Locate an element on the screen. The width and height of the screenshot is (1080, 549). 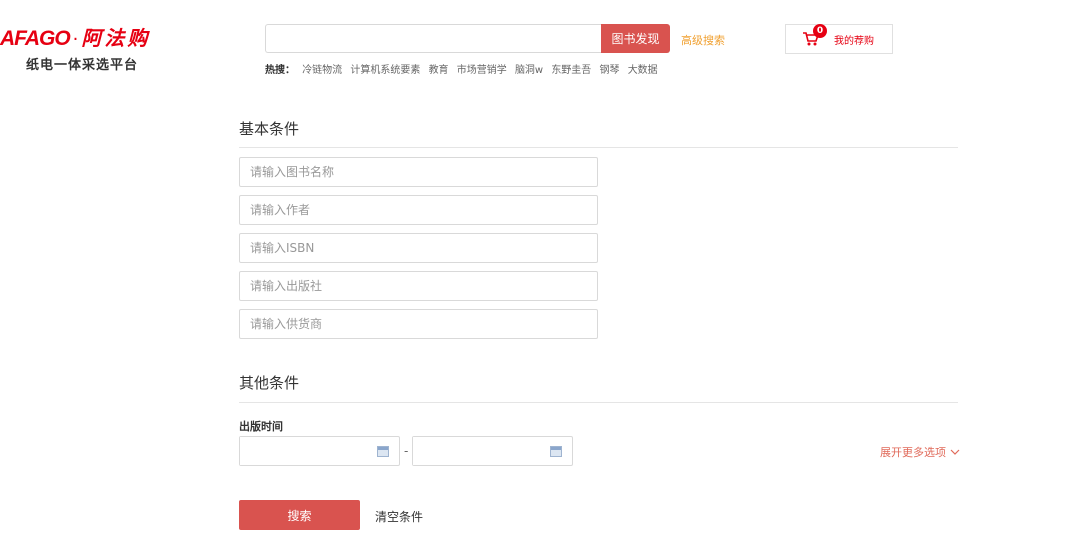
expand-more-options-link: 展开更多选项 is located at coordinates (920, 452).